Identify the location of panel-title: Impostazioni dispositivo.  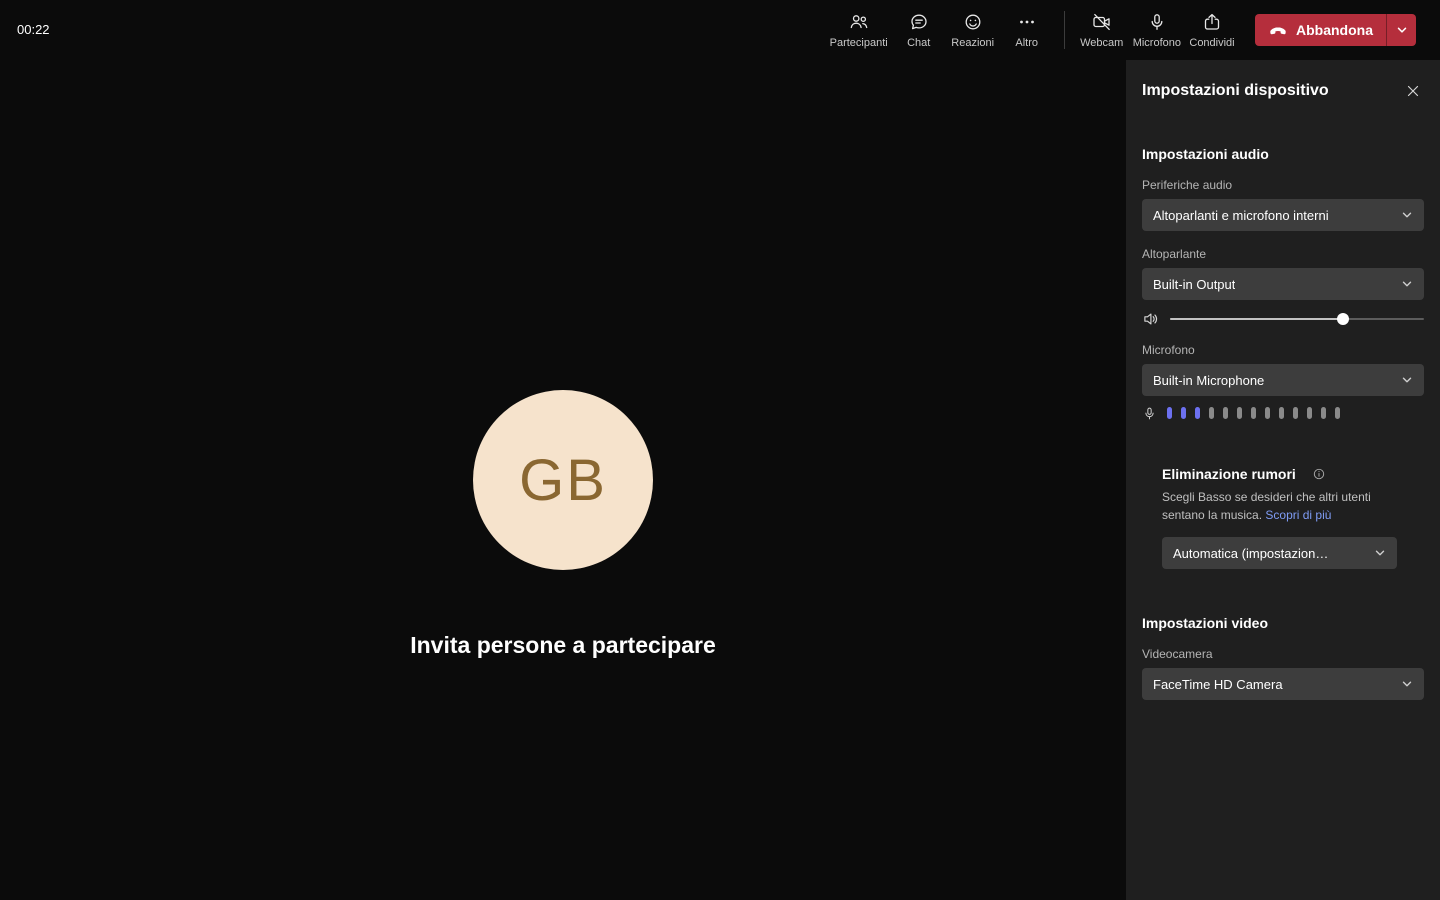
(1235, 90).